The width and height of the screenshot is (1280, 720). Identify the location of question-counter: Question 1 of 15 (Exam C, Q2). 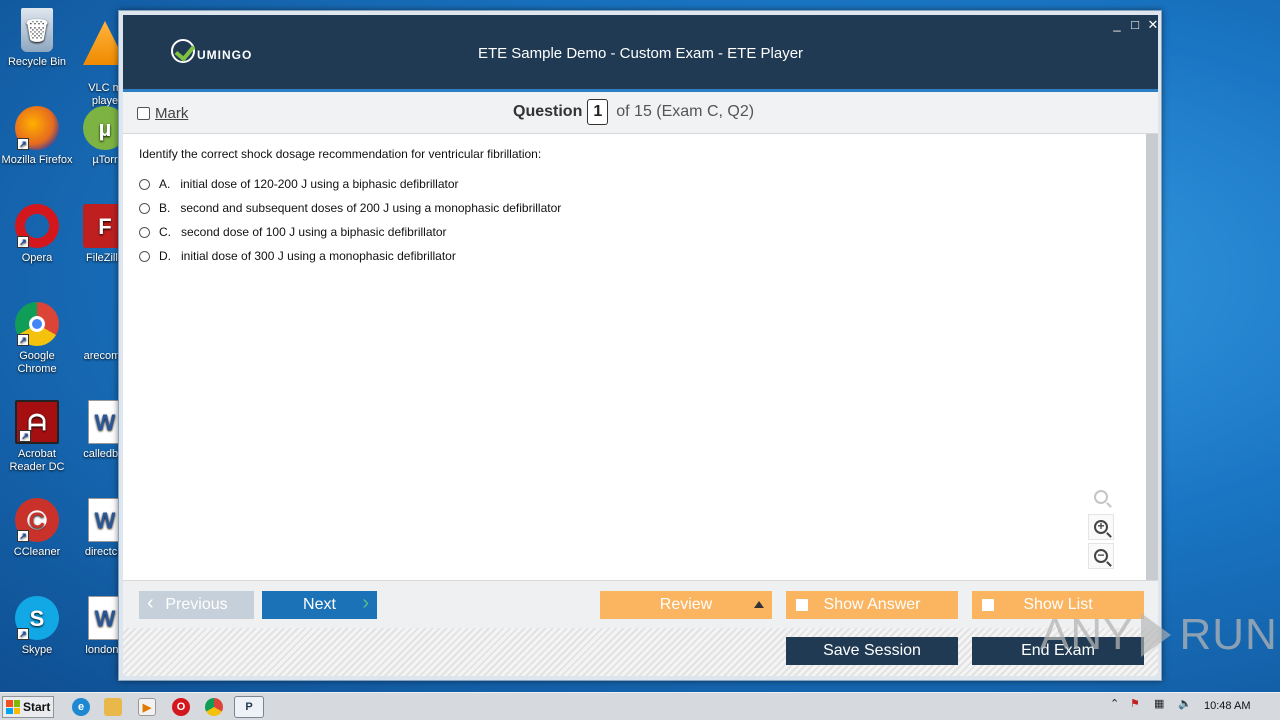
(633, 112).